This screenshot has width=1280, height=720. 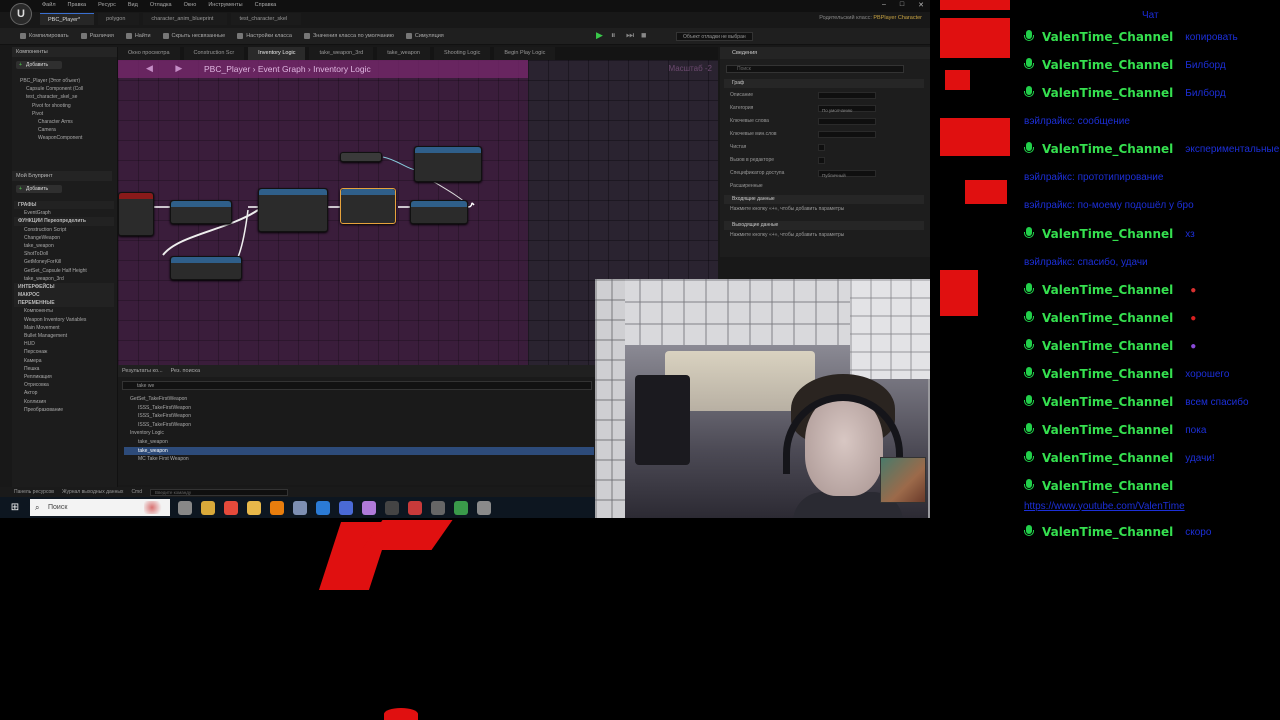 I want to click on document-tab: character_anim_blueprint, so click(x=185, y=19).